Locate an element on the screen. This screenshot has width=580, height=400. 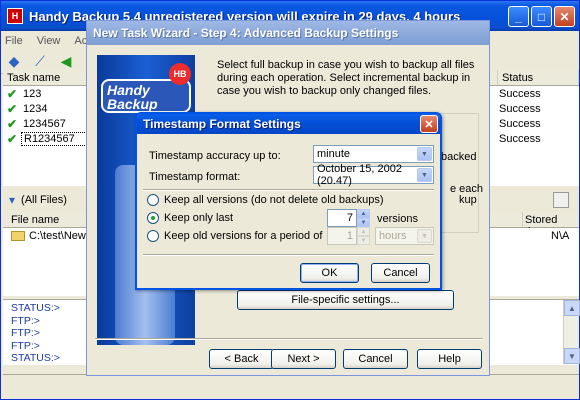
task-name: 123 is located at coordinates (32, 93).